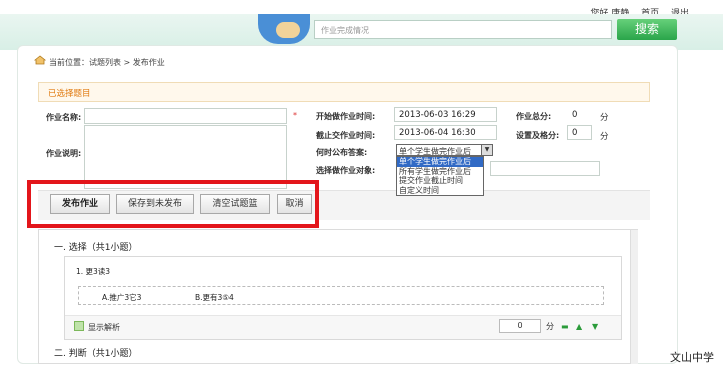  What do you see at coordinates (440, 172) in the screenshot?
I see `dropdown-option: 所有学生做完作业后` at bounding box center [440, 172].